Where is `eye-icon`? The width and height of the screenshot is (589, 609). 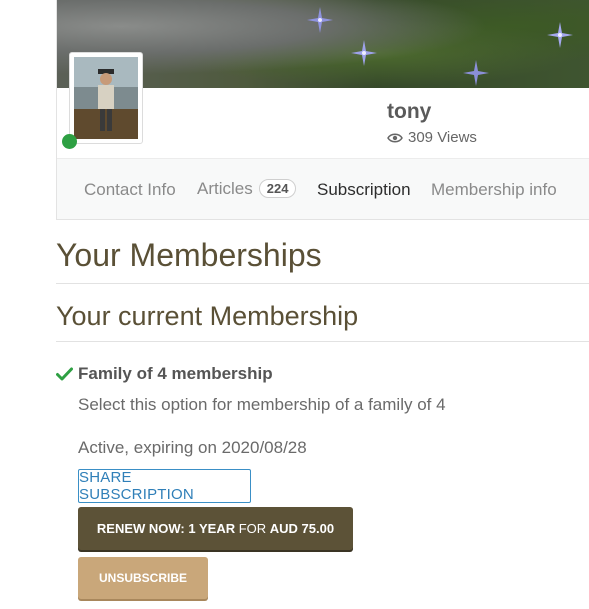
eye-icon is located at coordinates (395, 137).